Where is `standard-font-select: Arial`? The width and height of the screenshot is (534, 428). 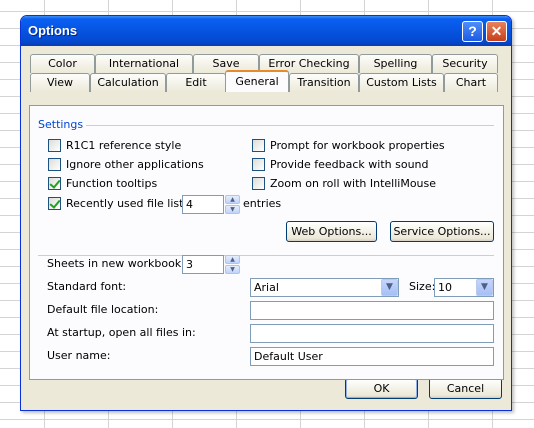
standard-font-select: Arial is located at coordinates (324, 287).